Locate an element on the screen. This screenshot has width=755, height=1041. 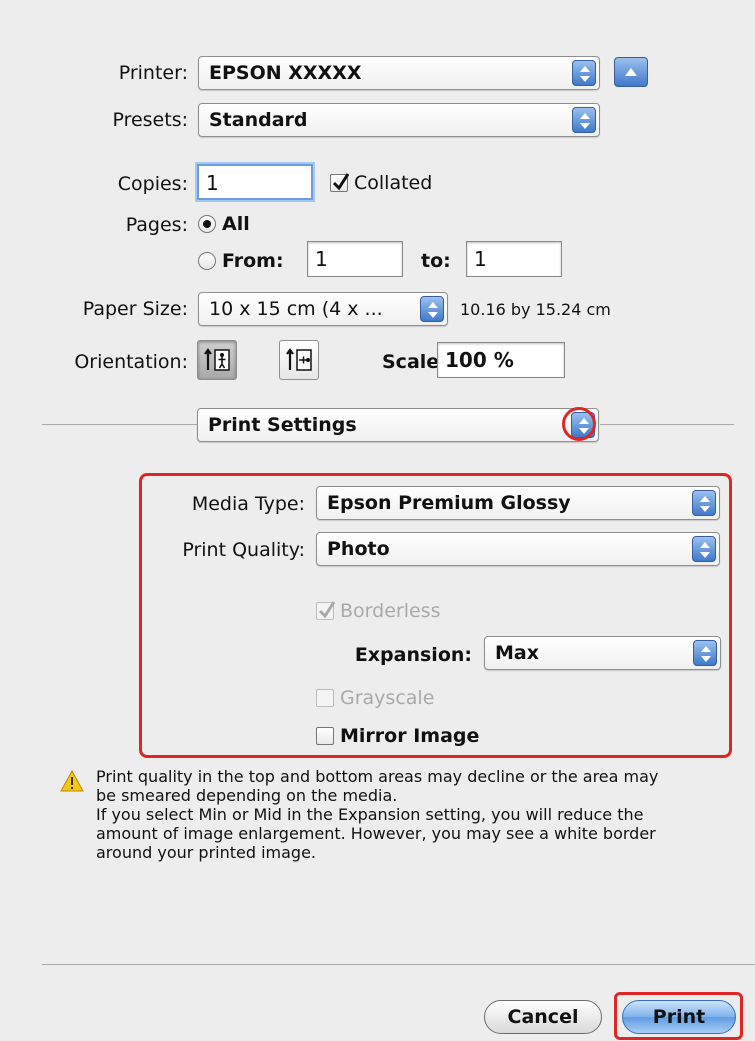
expansion-label: Expansion: is located at coordinates (413, 655).